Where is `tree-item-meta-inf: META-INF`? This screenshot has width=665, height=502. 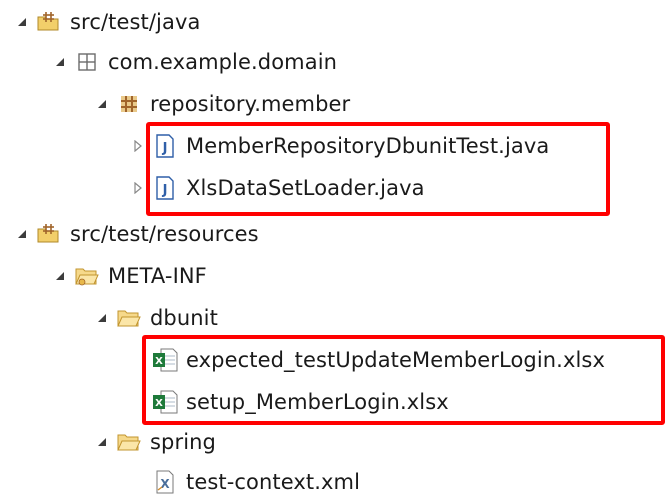 tree-item-meta-inf: META-INF is located at coordinates (129, 276).